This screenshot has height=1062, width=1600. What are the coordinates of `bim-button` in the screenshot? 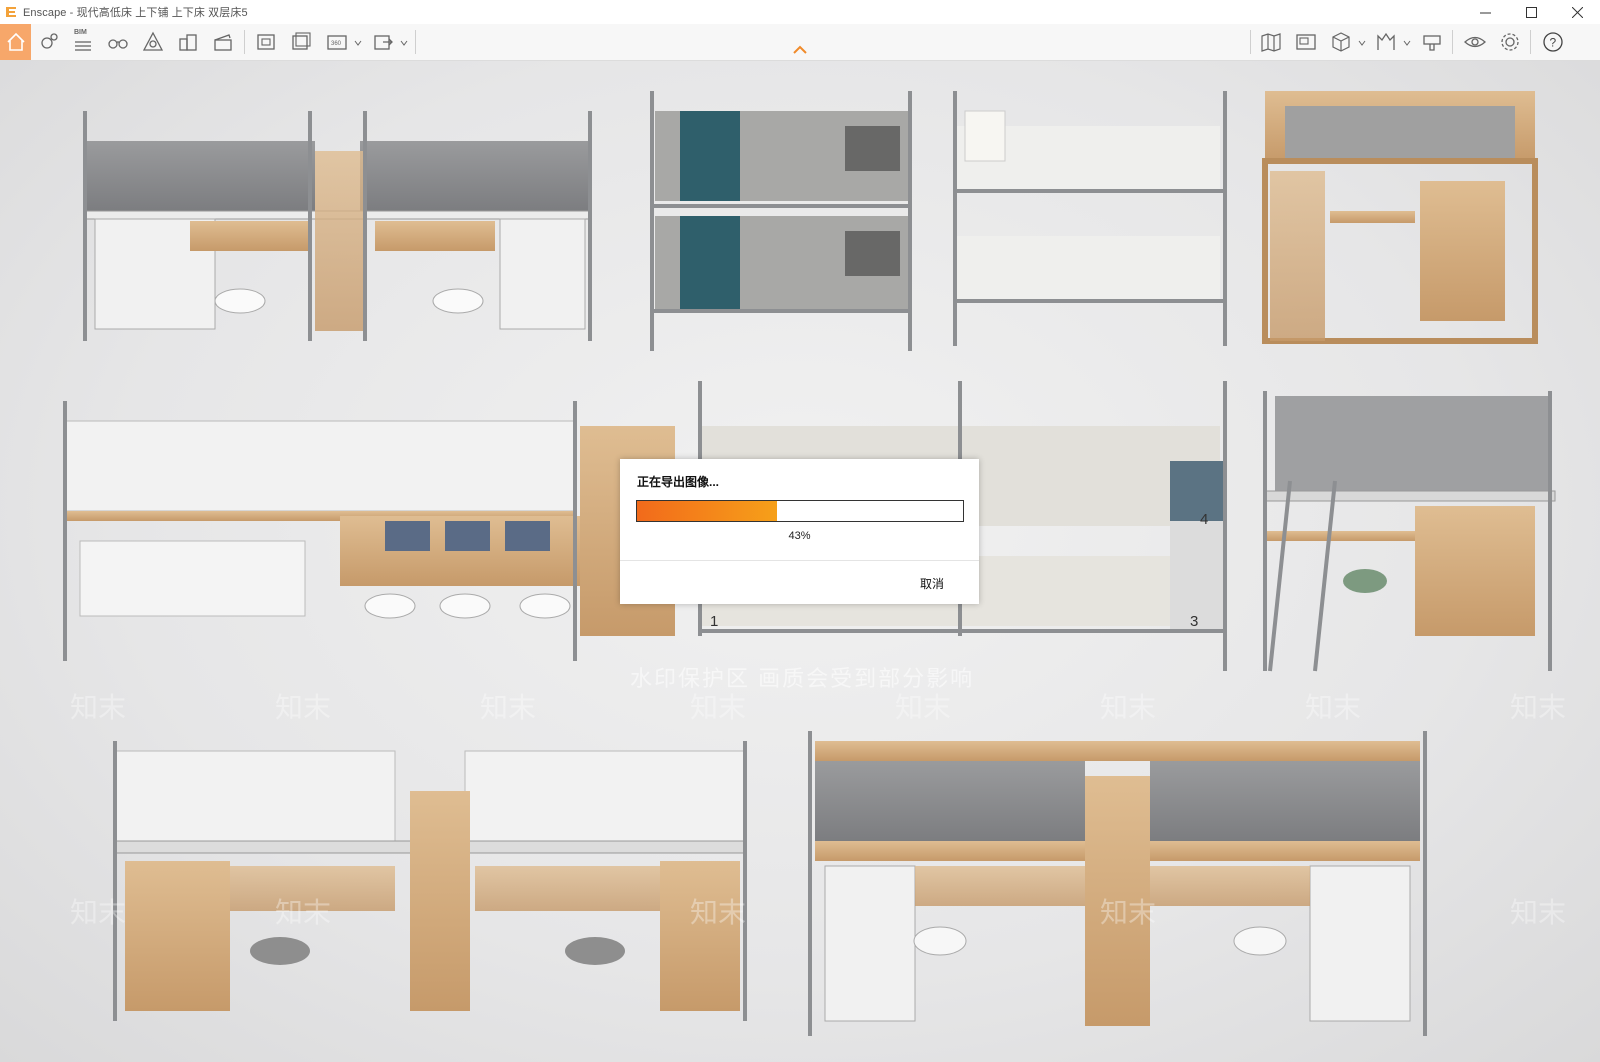 It's located at (83, 42).